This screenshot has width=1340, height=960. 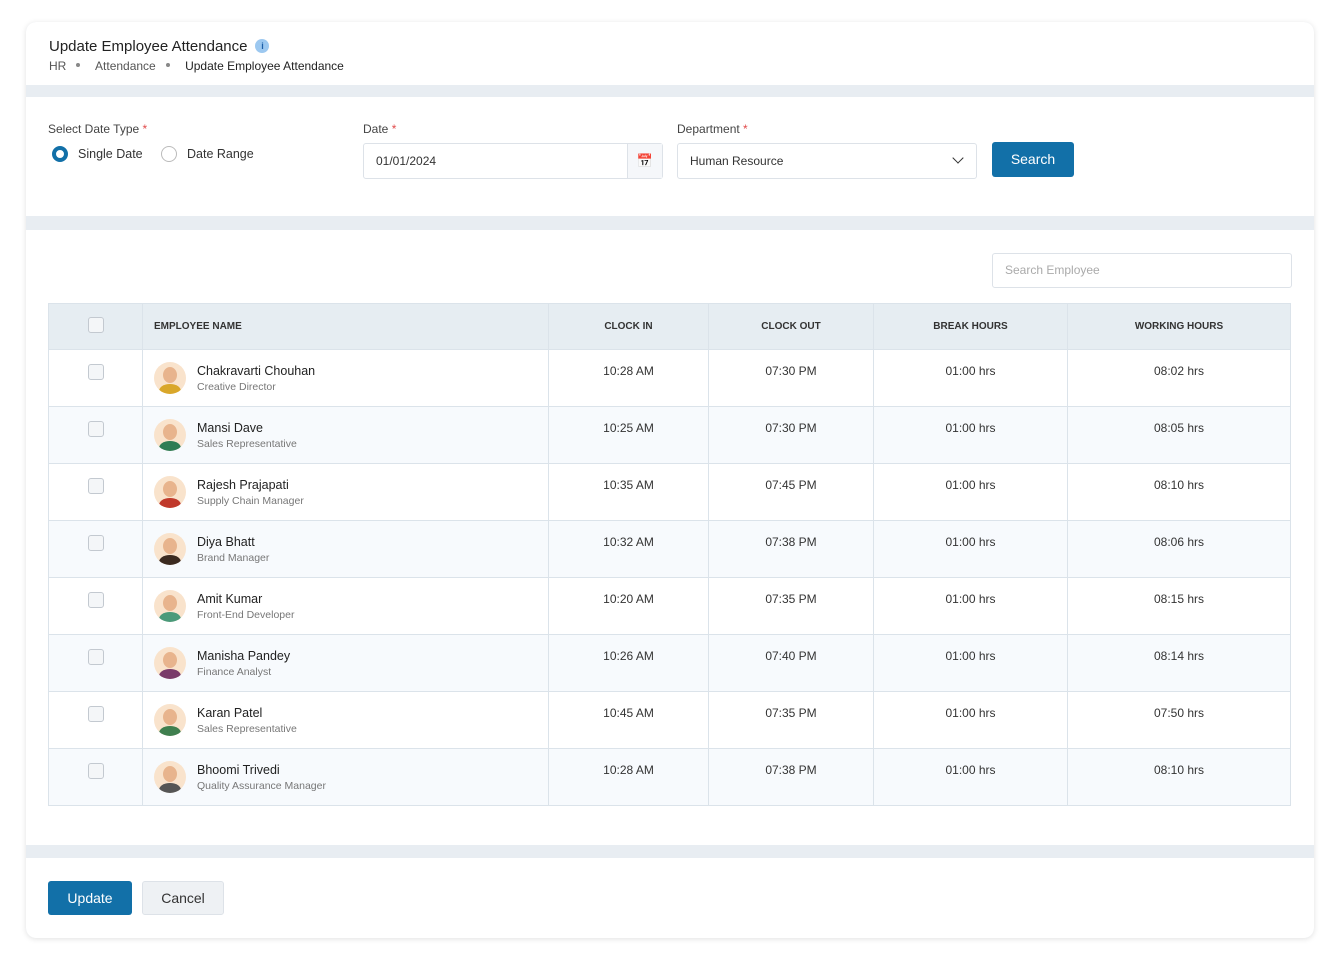 I want to click on col-clock-in: CLOCK IN, so click(x=628, y=326).